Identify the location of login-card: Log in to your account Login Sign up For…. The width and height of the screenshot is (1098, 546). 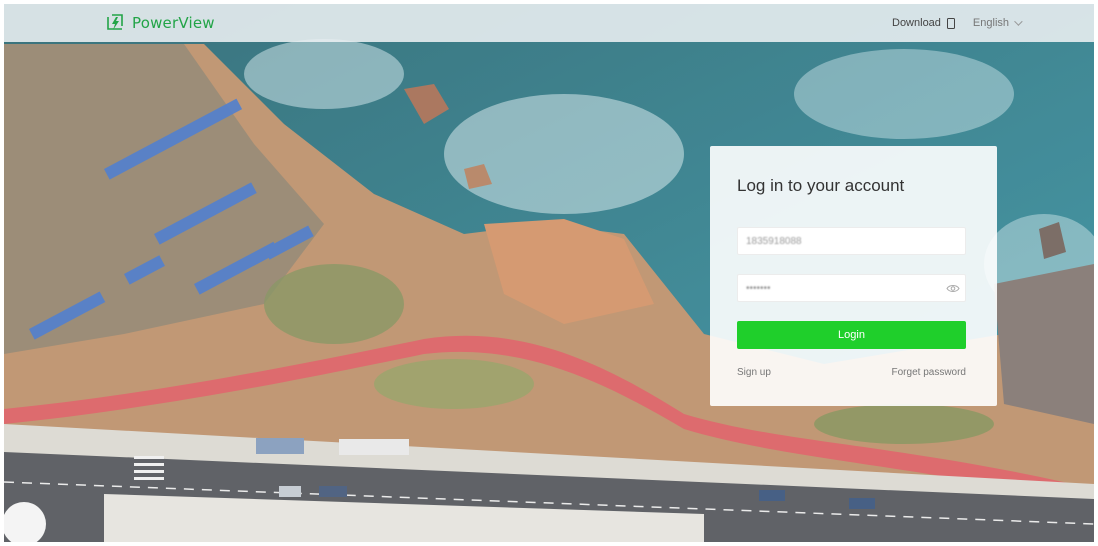
(853, 276).